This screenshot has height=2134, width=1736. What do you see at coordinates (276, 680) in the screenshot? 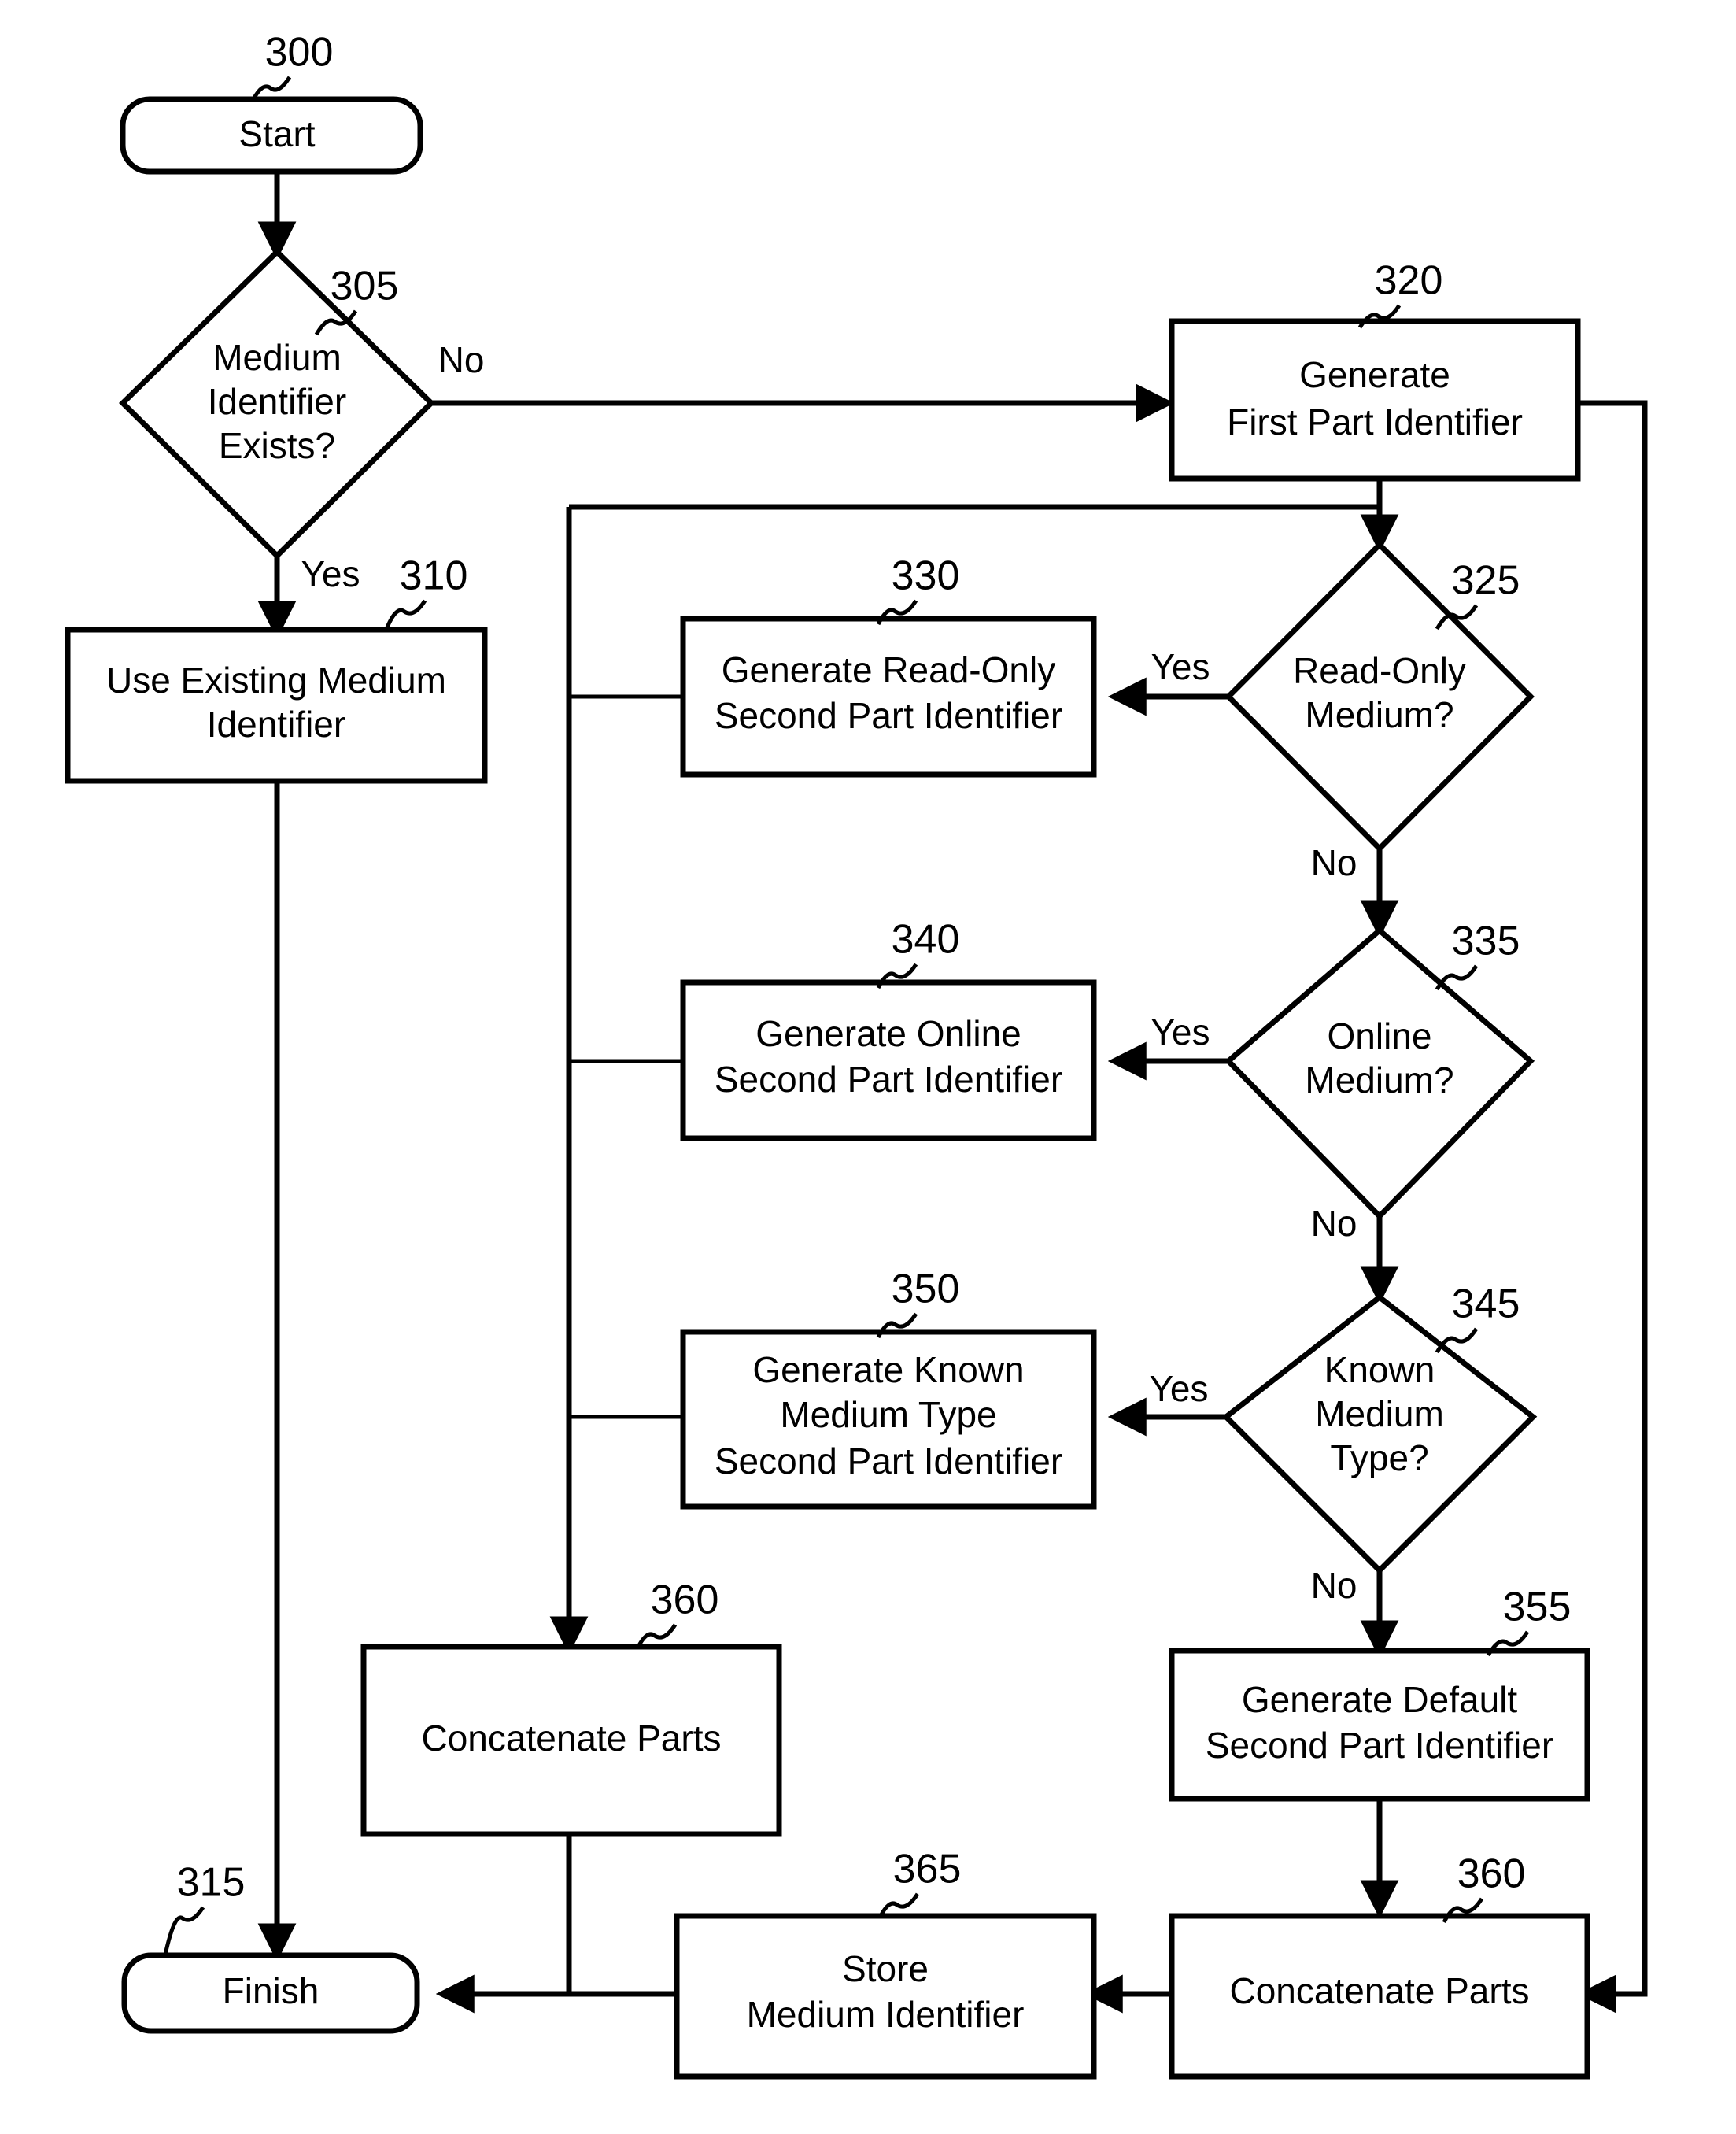
I see `node-use-existing-medium-identifier-label-1: Use Existing Medium` at bounding box center [276, 680].